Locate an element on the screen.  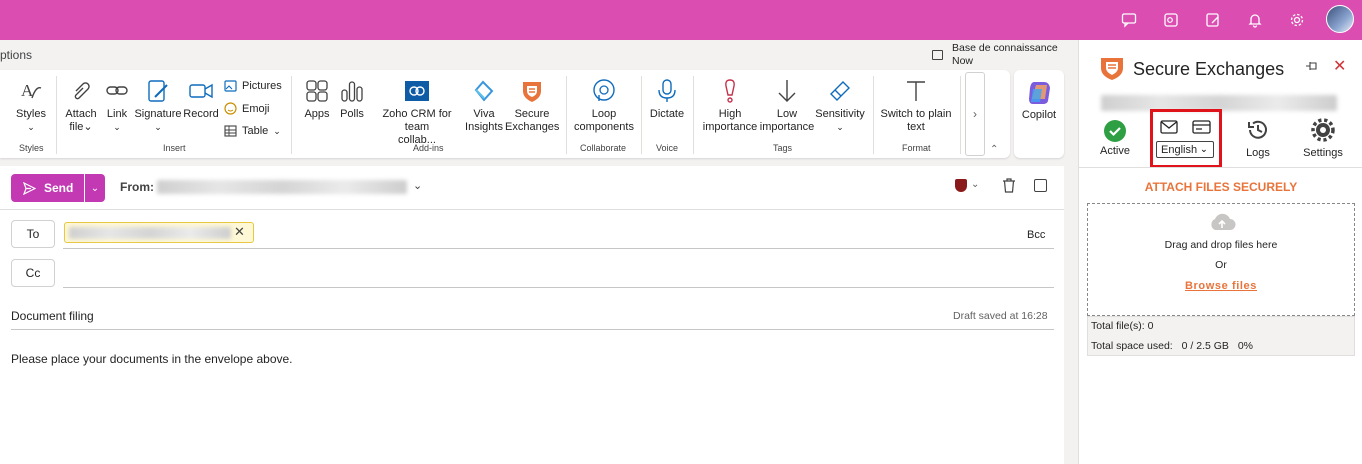
send-button: Send is located at coordinates (47, 188).